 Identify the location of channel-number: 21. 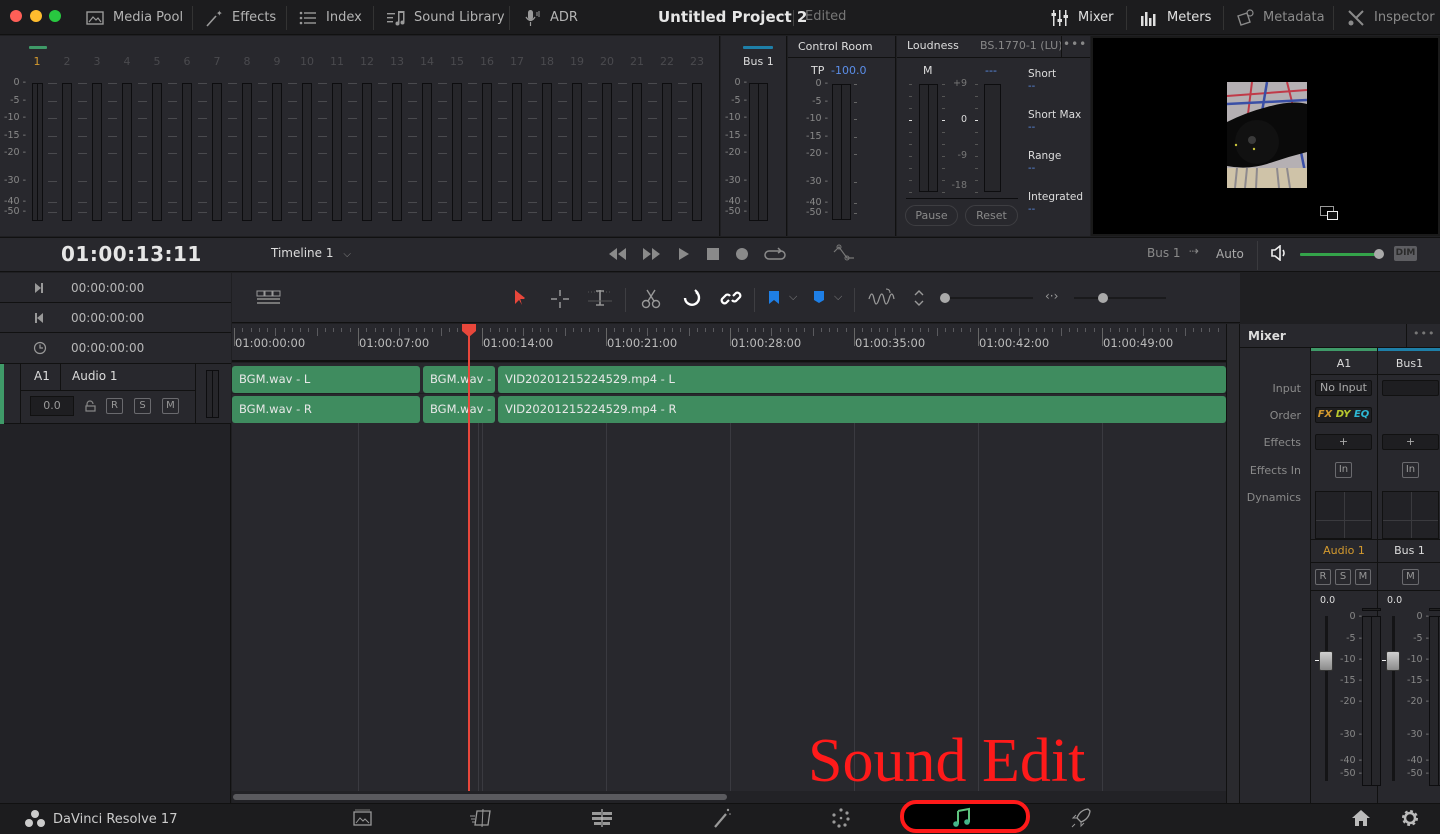
(637, 61).